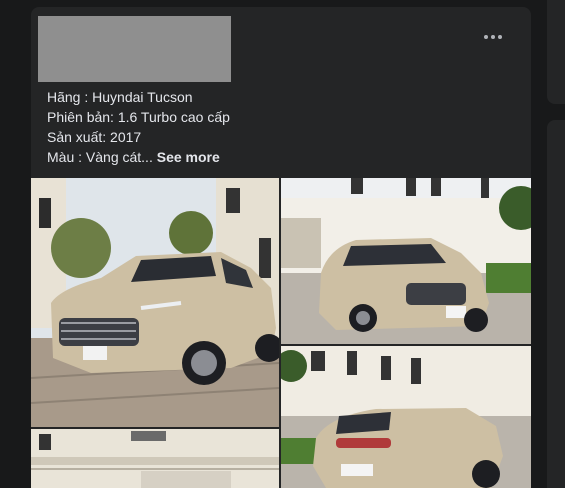 The height and width of the screenshot is (488, 565). Describe the element at coordinates (188, 157) in the screenshot. I see `see-more-link: See more` at that location.